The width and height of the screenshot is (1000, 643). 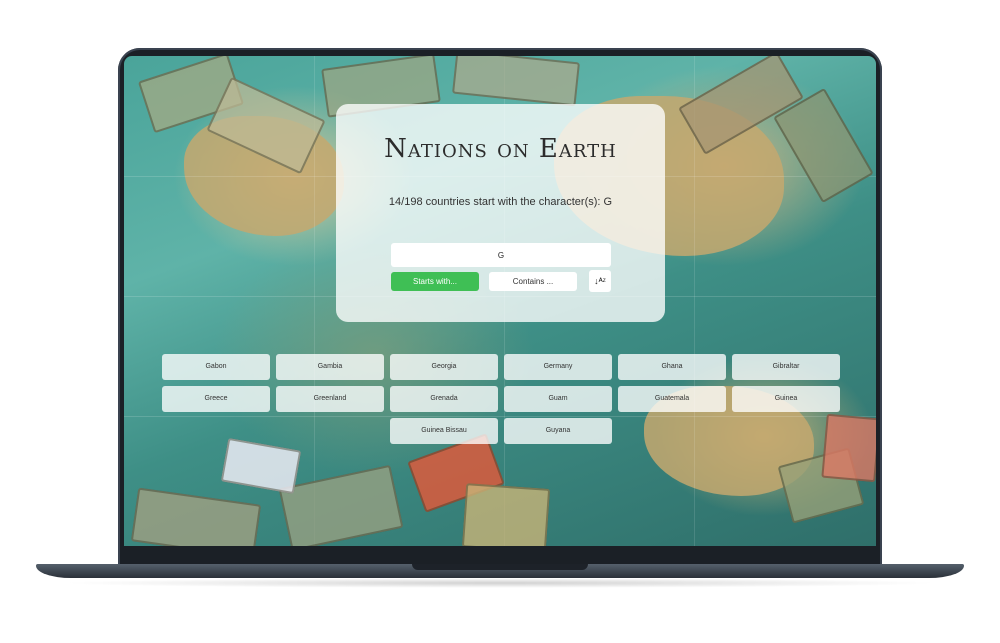 I want to click on sort-alpha-icon: ↓ᴬᶻ, so click(x=600, y=281).